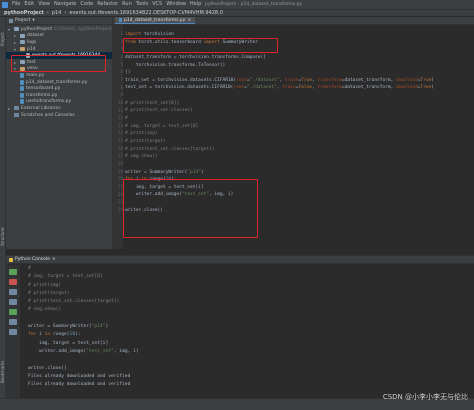  What do you see at coordinates (12, 282) in the screenshot?
I see `stop-icon` at bounding box center [12, 282].